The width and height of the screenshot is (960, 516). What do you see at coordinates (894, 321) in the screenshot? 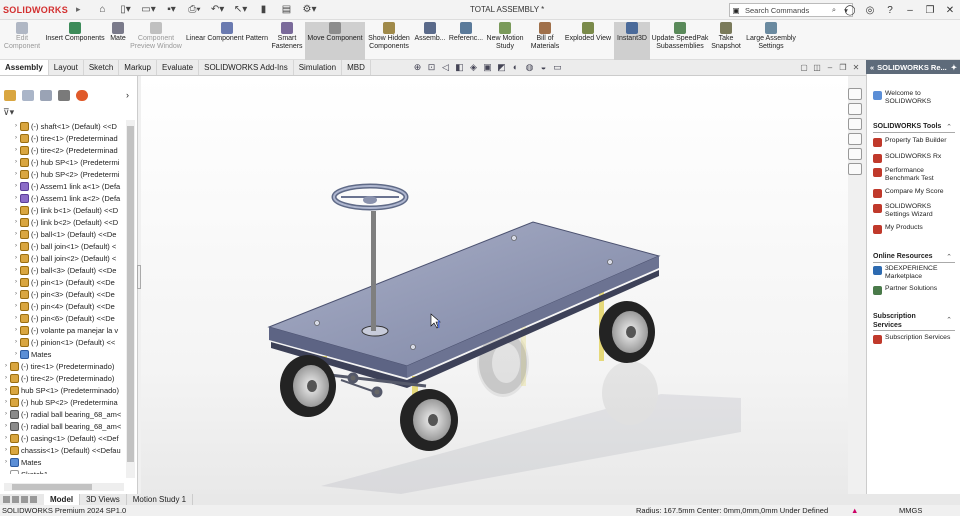
I see `subscription-header: Subscription Services` at bounding box center [894, 321].